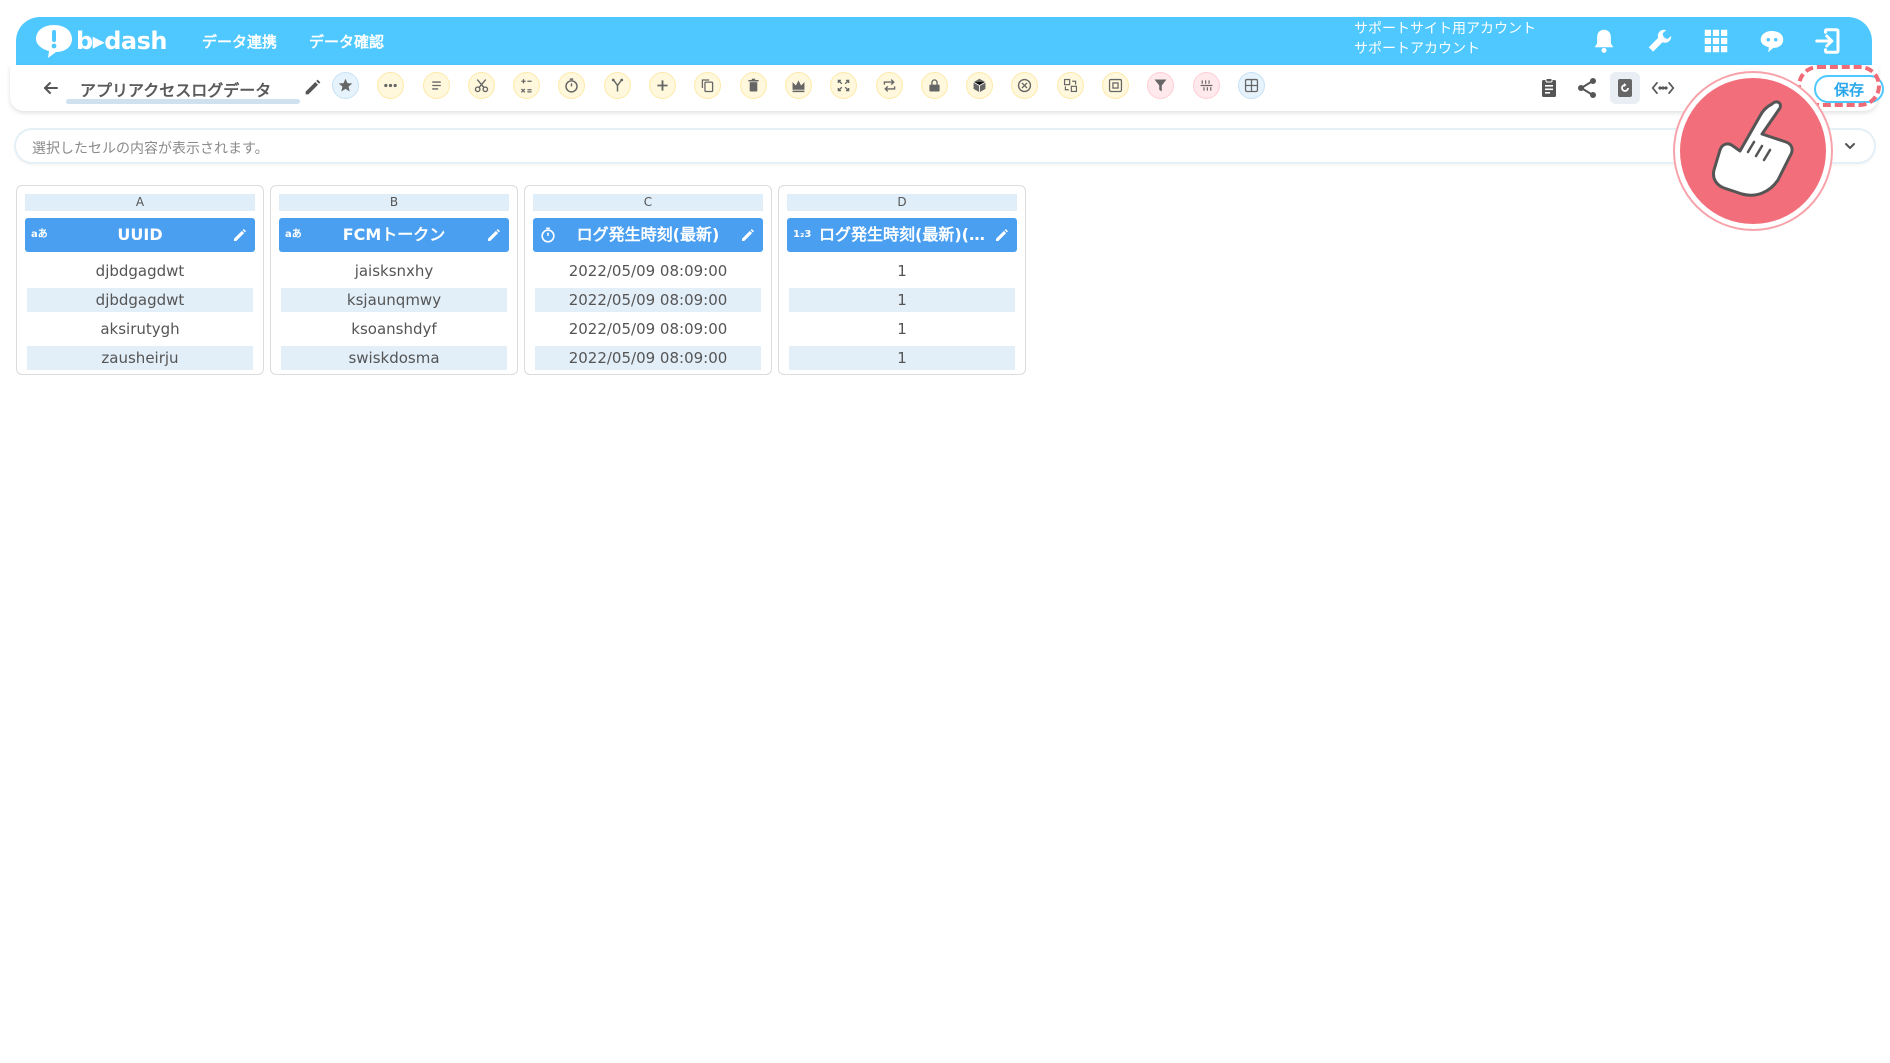 This screenshot has width=1890, height=1063. I want to click on repeat-icon, so click(889, 85).